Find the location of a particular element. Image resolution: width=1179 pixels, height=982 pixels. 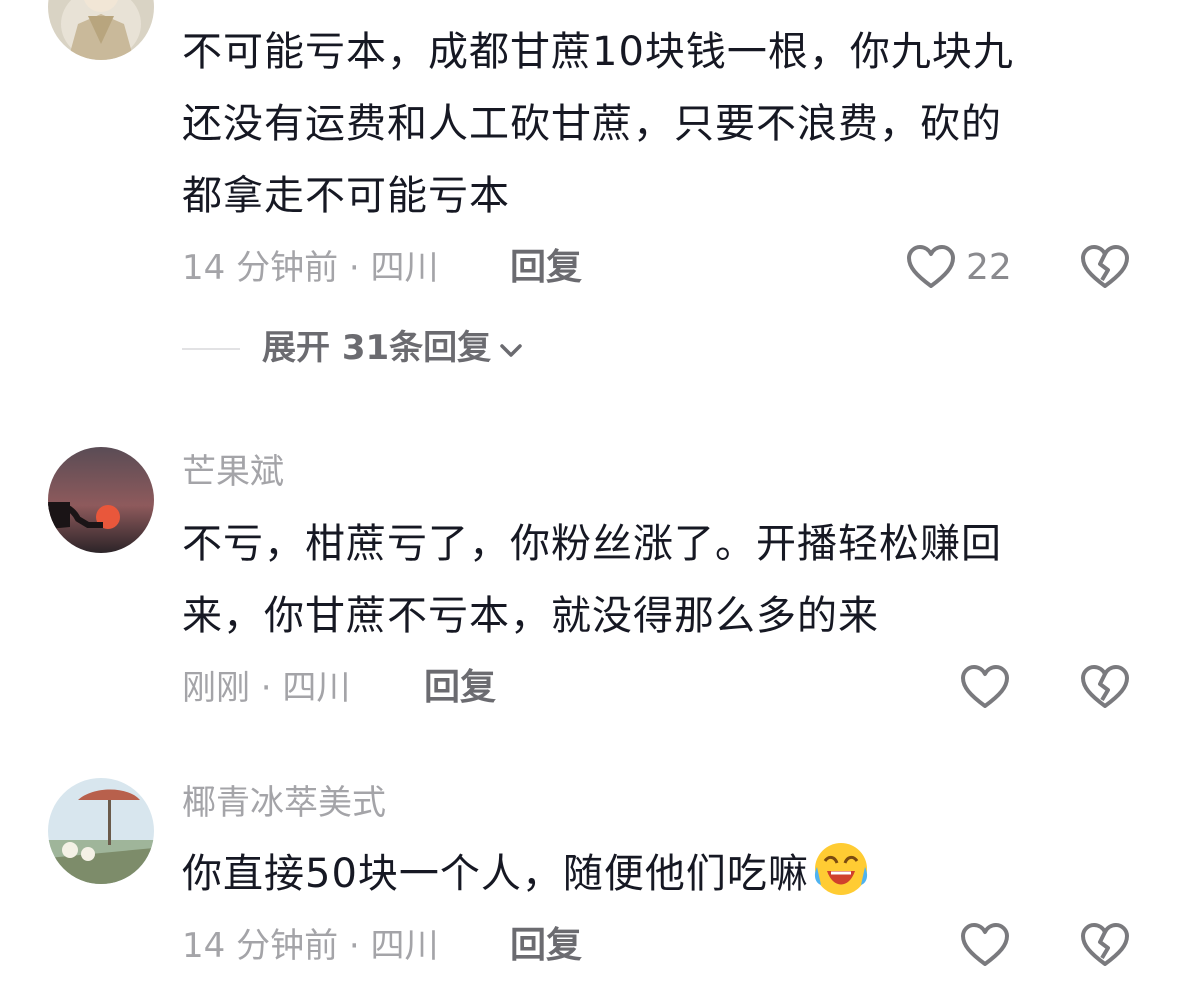

comment-line: 不可能亏本，成都甘蔗10块钱一根，你九块九 is located at coordinates (598, 52).